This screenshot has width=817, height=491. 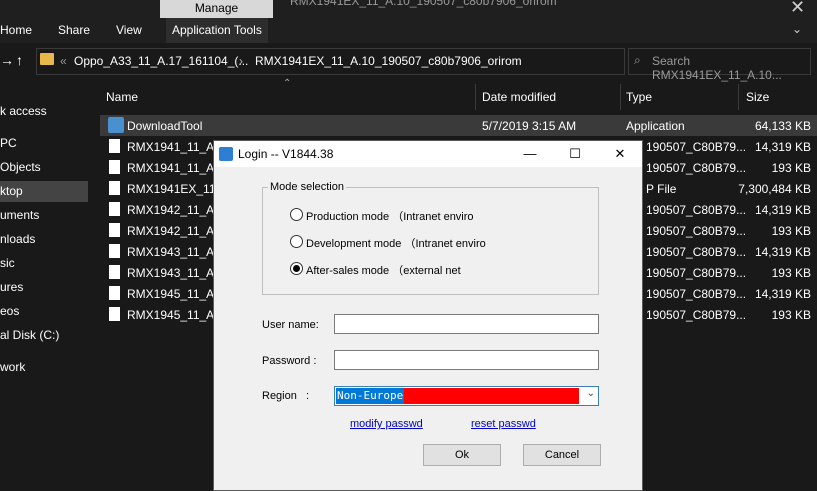 What do you see at coordinates (296, 241) in the screenshot?
I see `radio-development-mode` at bounding box center [296, 241].